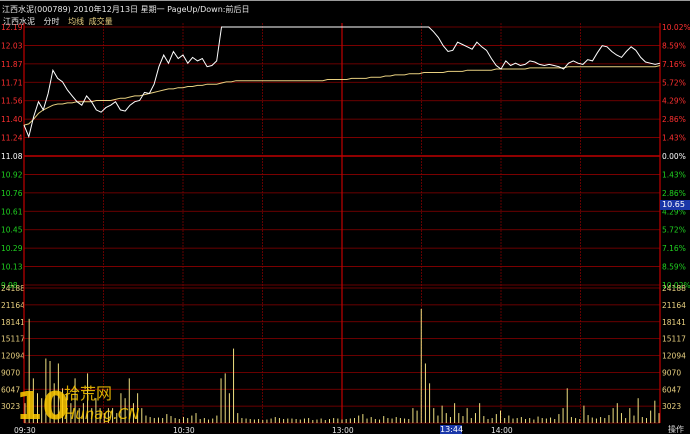 This screenshot has height=434, width=690. Describe the element at coordinates (12, 82) in the screenshot. I see `price-tick-label: 11.71` at that location.